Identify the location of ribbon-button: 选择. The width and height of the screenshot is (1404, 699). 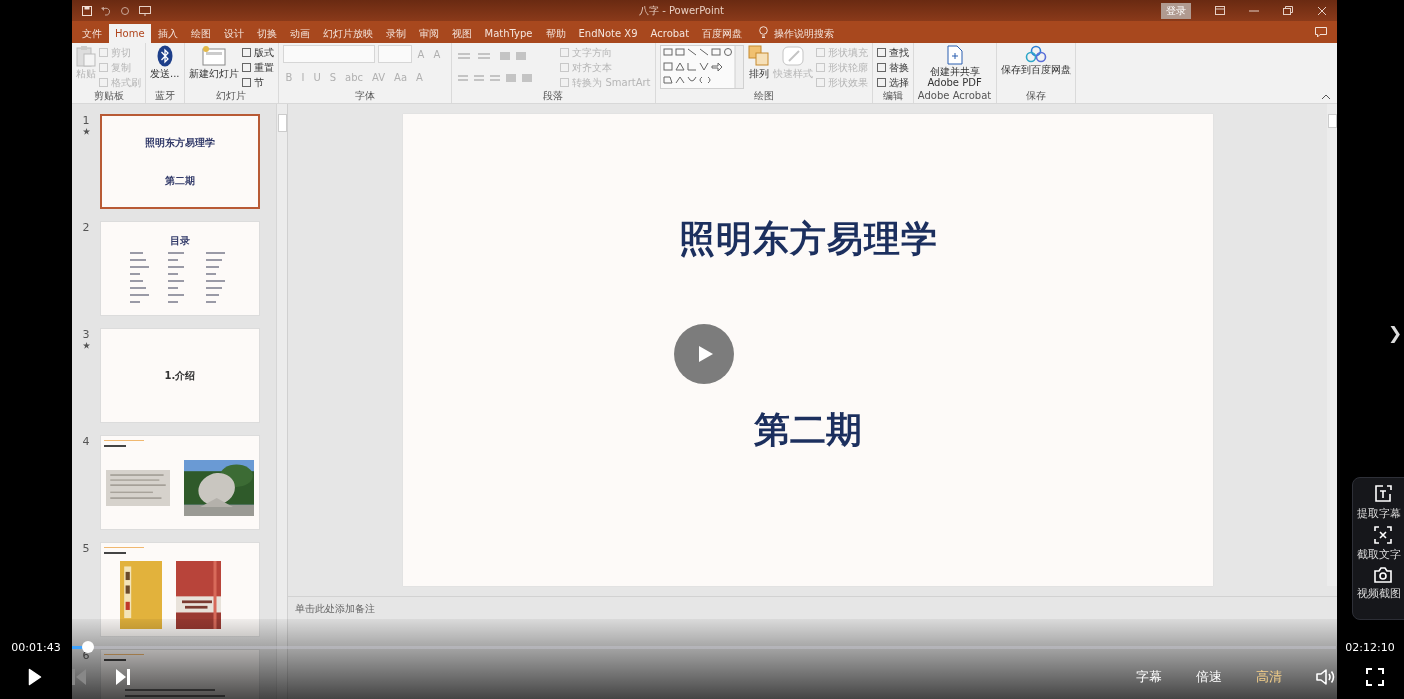
(892, 82).